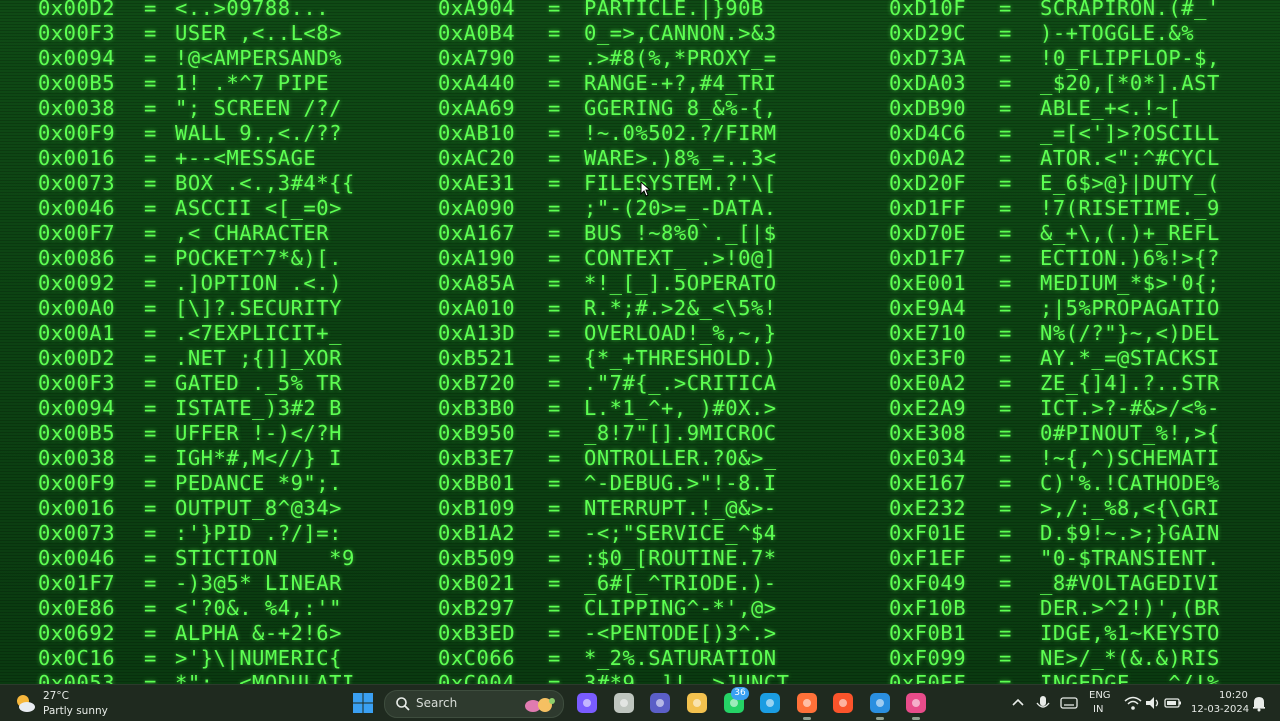 The width and height of the screenshot is (1280, 721). Describe the element at coordinates (77, 358) in the screenshot. I see `memory-address: 0x00D2` at that location.